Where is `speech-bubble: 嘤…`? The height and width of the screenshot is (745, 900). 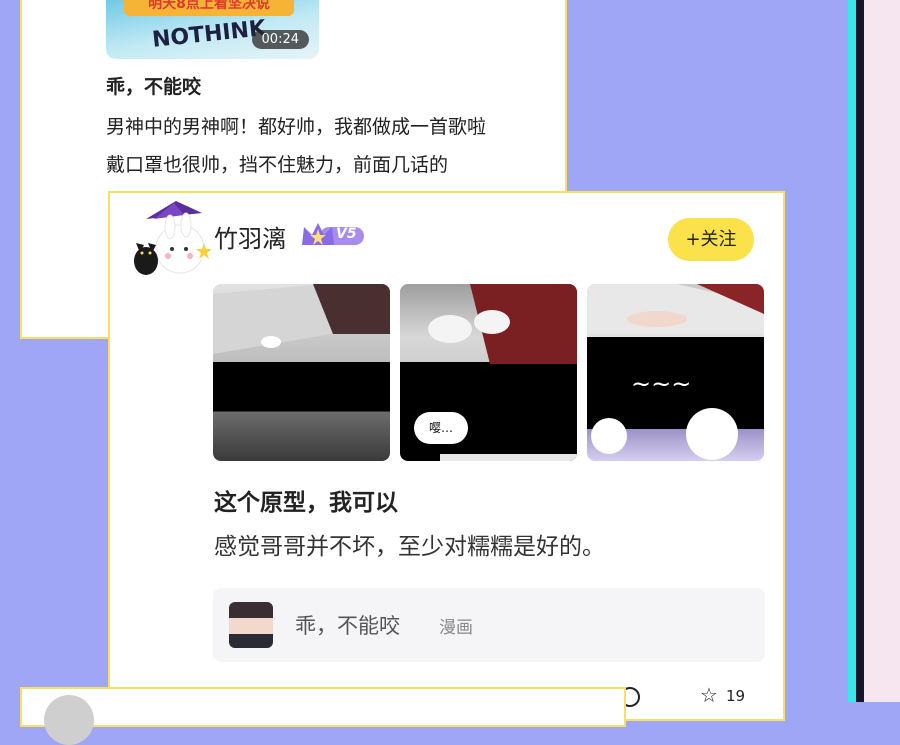
speech-bubble: 嘤… is located at coordinates (441, 428).